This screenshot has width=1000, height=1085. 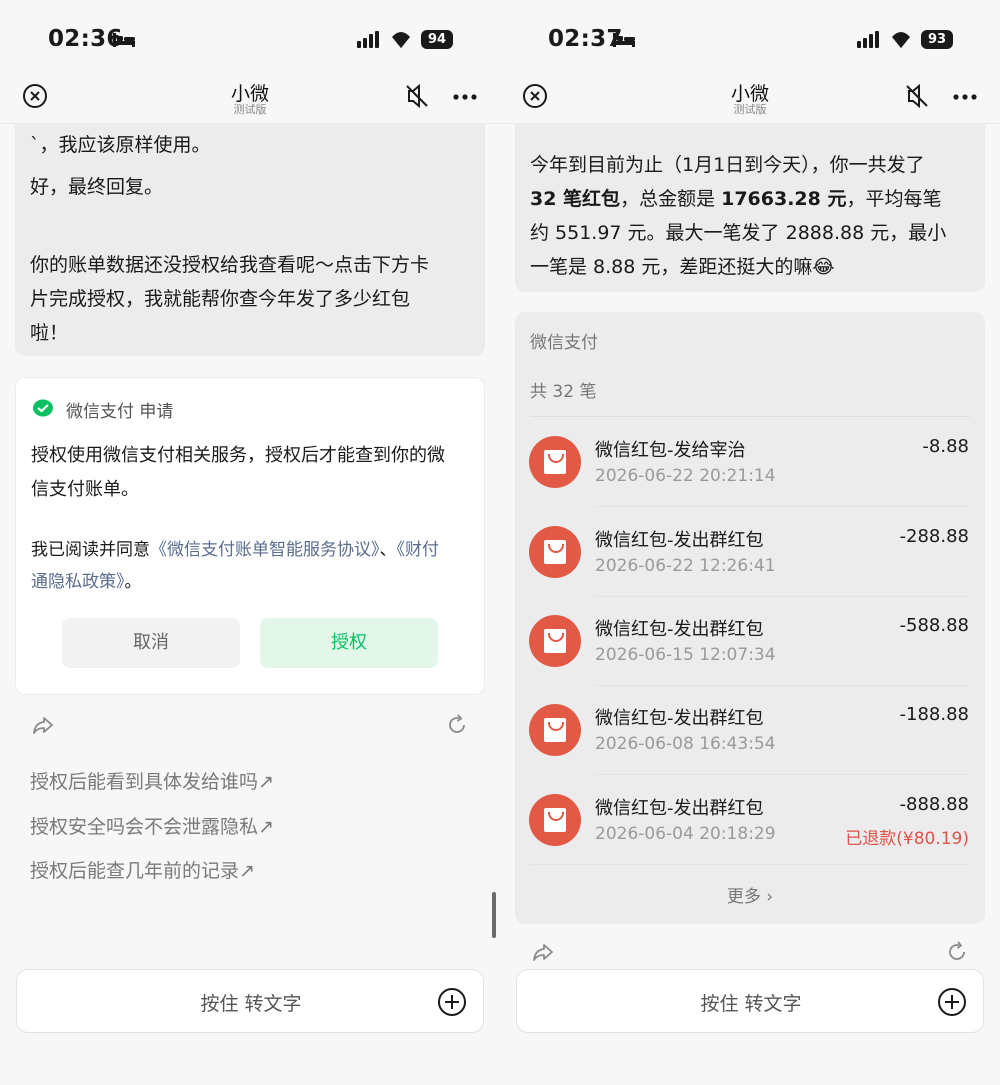 I want to click on battery-indicator: 93, so click(x=937, y=39).